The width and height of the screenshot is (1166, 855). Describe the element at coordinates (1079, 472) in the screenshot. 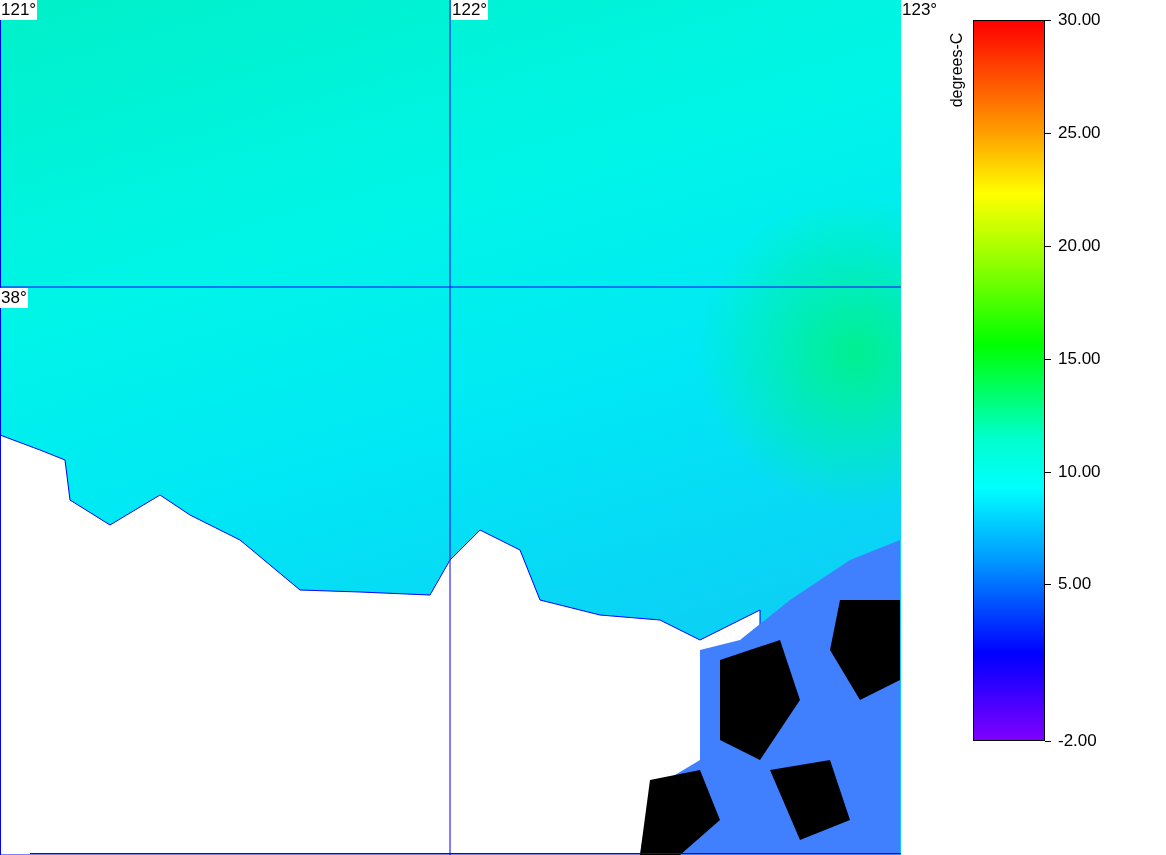

I see `colorbar-tick-label: 10.00` at that location.